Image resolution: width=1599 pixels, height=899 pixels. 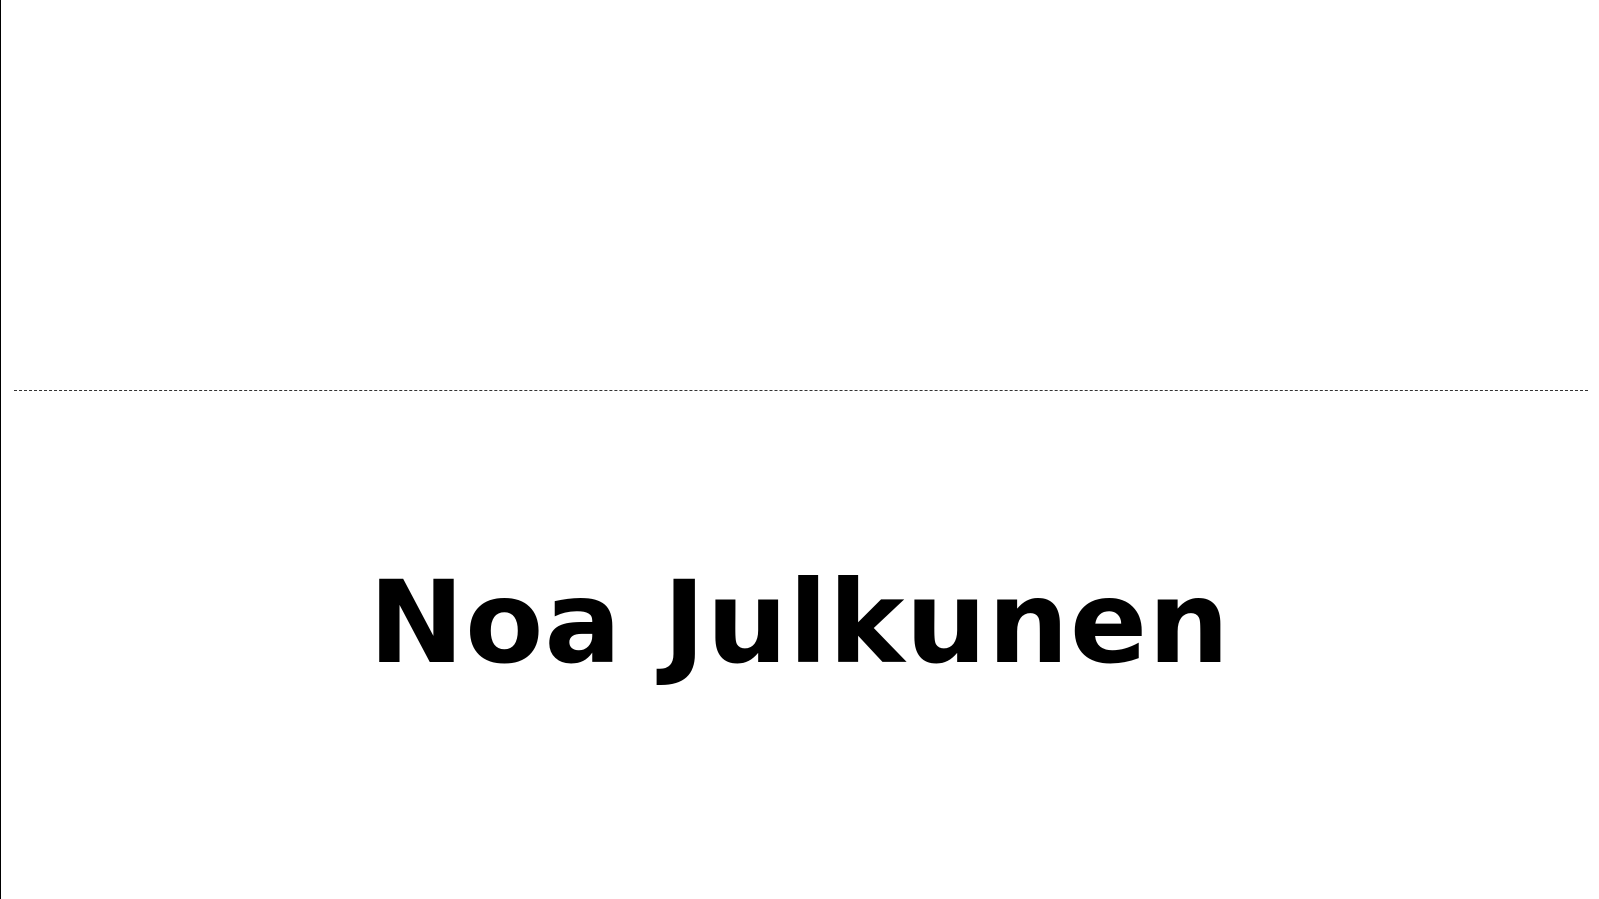 I want to click on name-label: Noa Julkunen, so click(x=799, y=622).